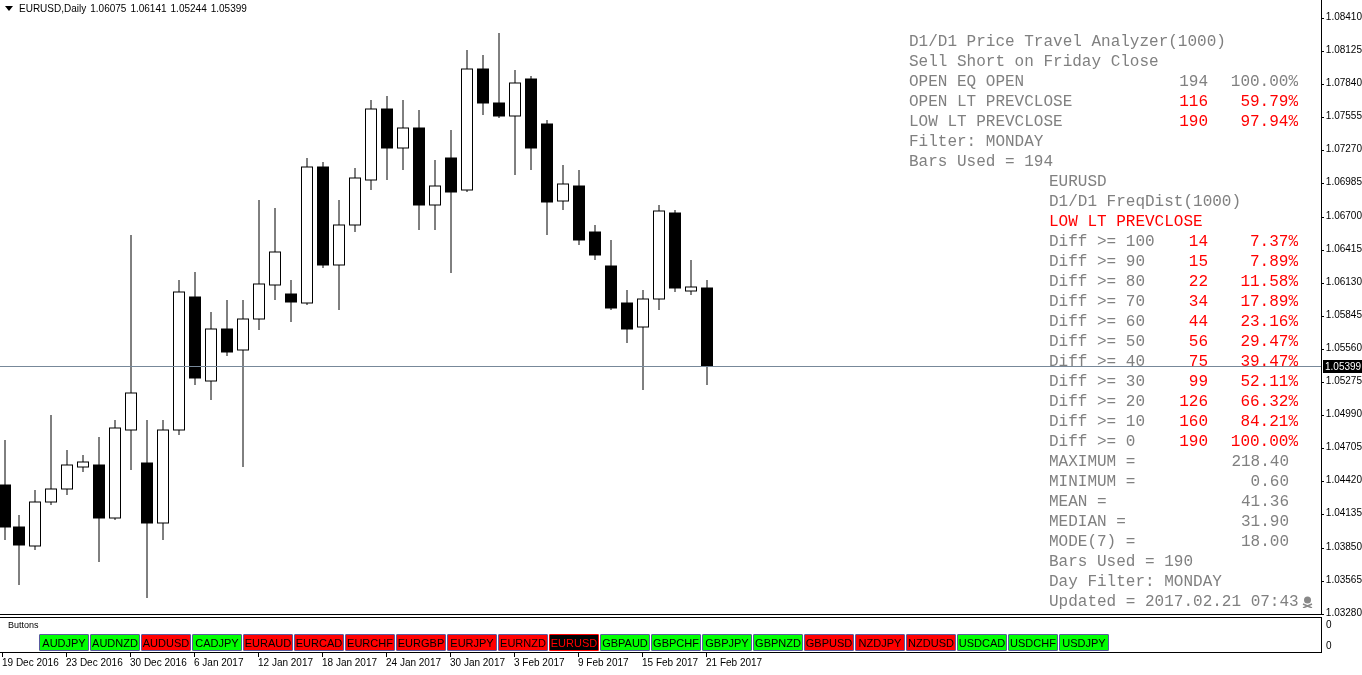  Describe the element at coordinates (829, 642) in the screenshot. I see `symbol-button: GBPUSD` at that location.